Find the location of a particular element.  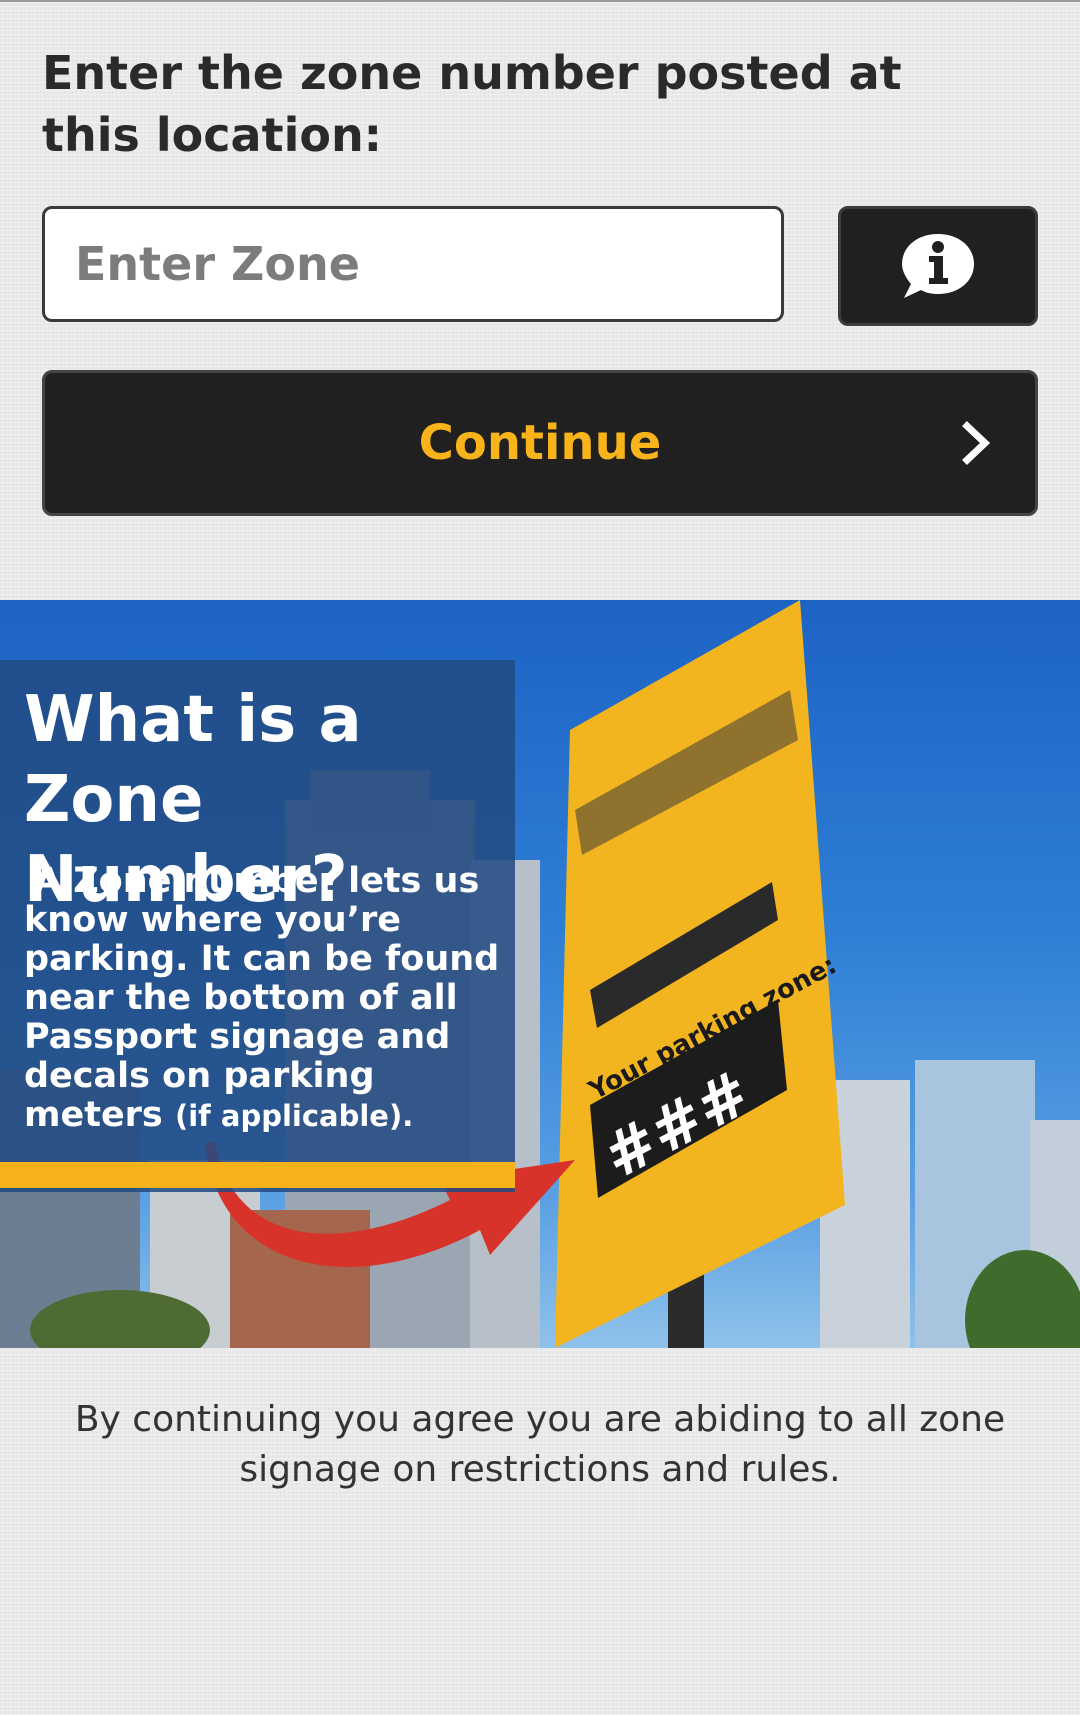

chevron-right-icon is located at coordinates (976, 443).